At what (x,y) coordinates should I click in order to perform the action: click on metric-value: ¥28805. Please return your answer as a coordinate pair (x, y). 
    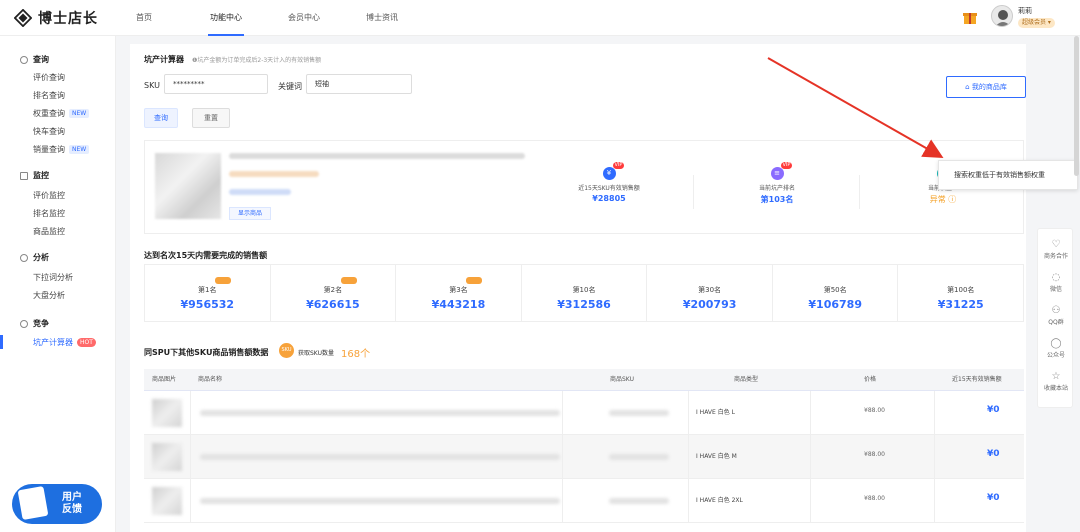
    Looking at the image, I should click on (609, 198).